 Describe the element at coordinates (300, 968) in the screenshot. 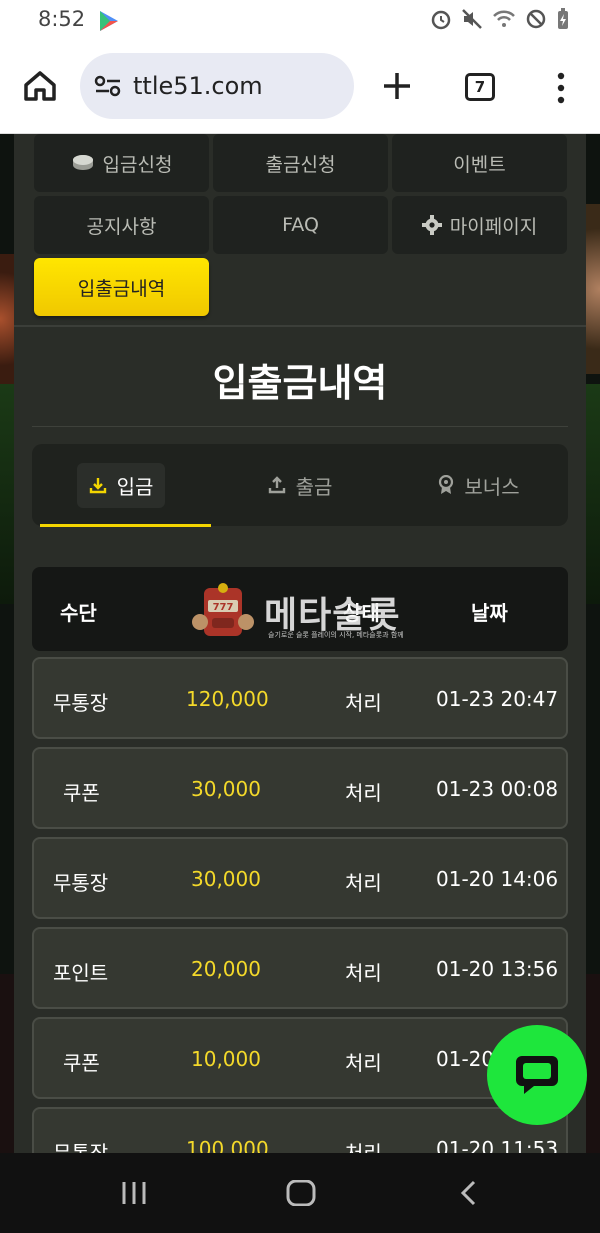

I see `table-row: 포인트 20,000 처리 01-20 13:56` at that location.